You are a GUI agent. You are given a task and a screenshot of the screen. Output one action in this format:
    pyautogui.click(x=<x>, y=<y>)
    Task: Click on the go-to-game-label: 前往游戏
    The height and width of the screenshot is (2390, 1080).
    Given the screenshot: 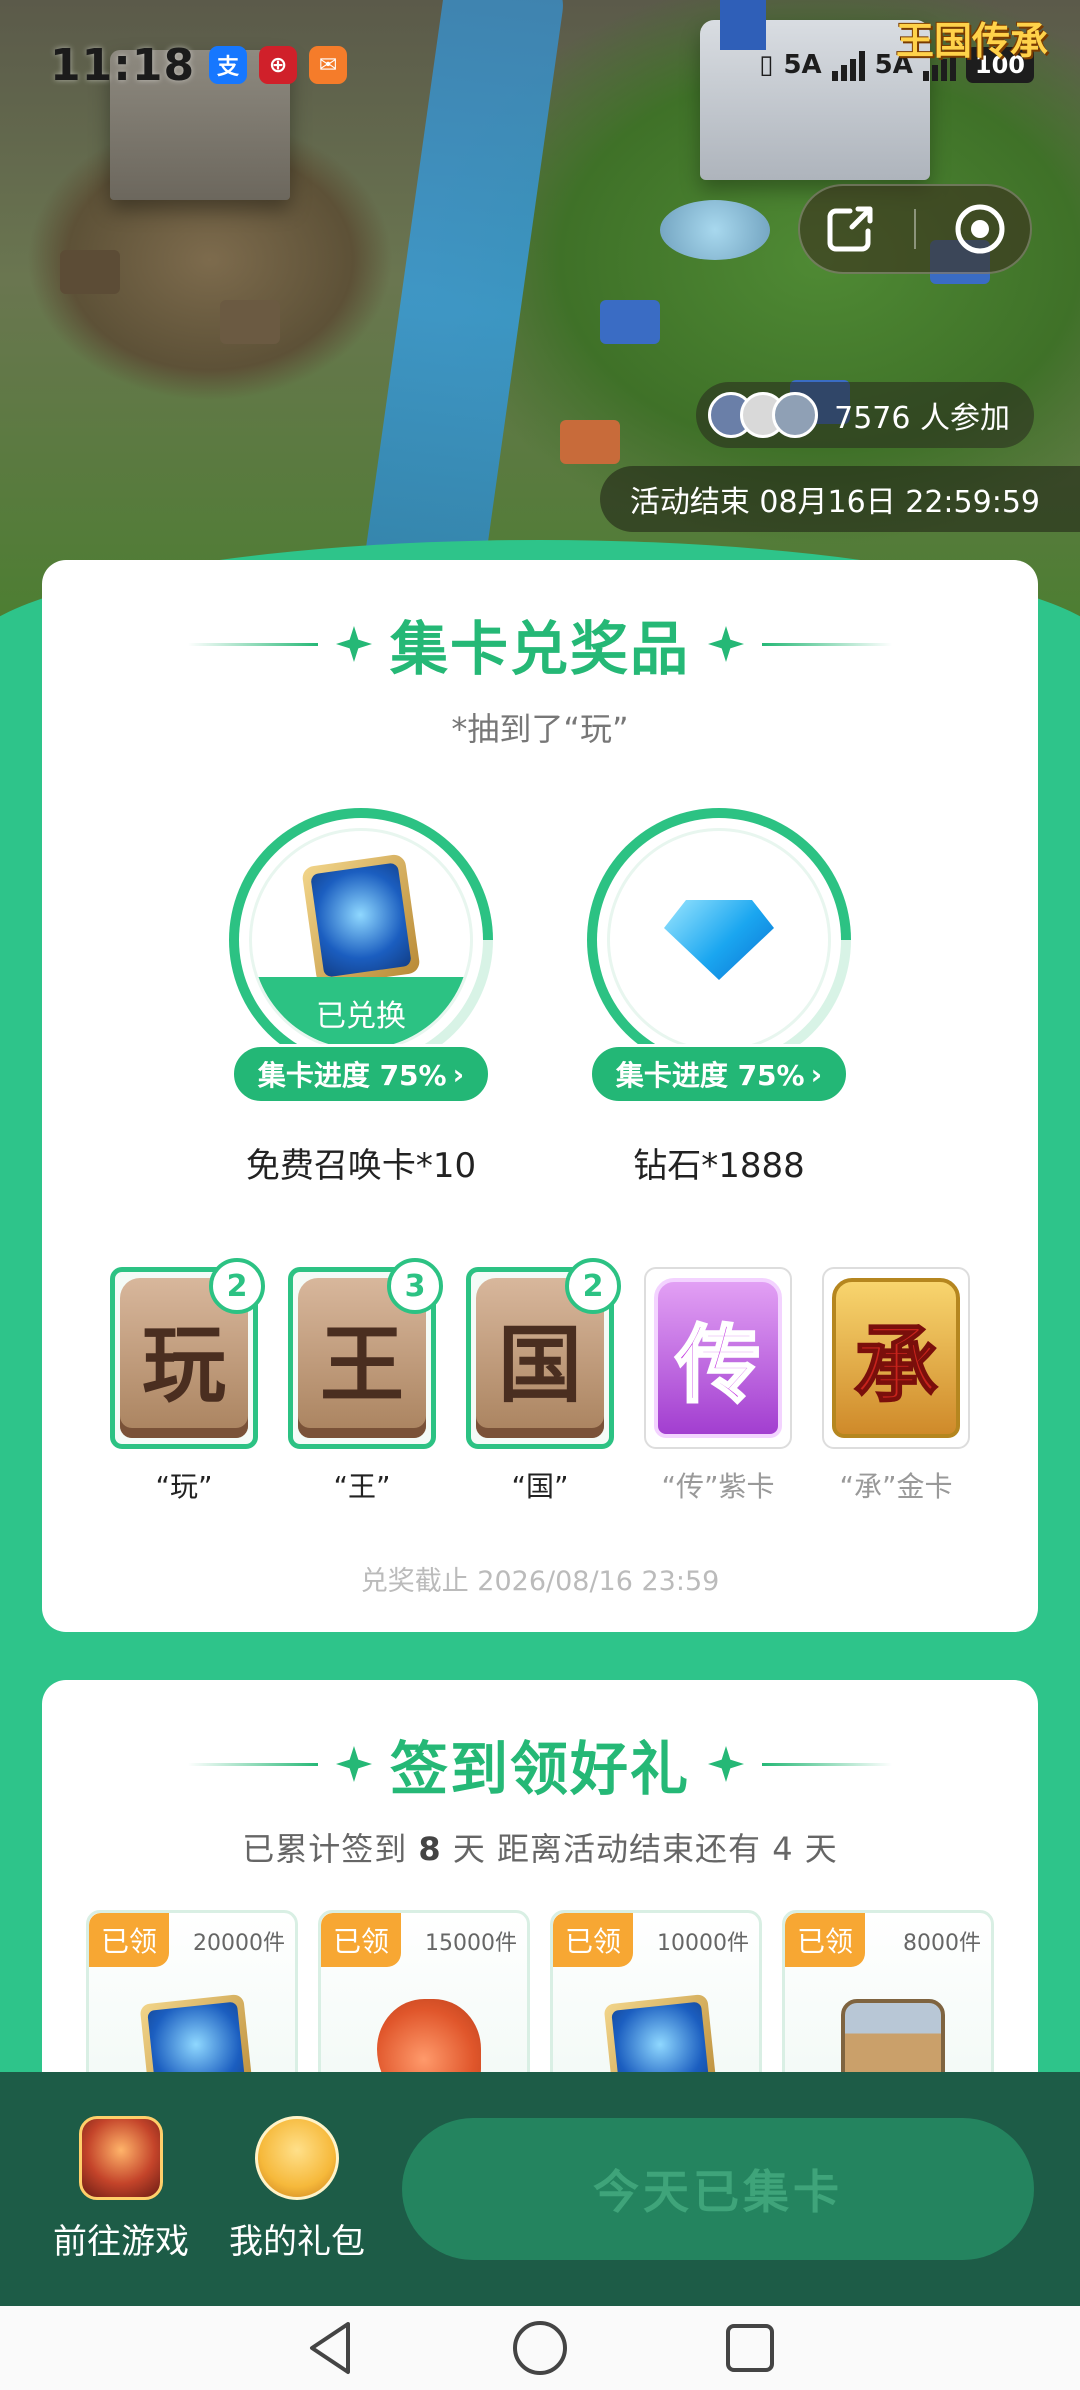 What is the action you would take?
    pyautogui.click(x=121, y=2241)
    